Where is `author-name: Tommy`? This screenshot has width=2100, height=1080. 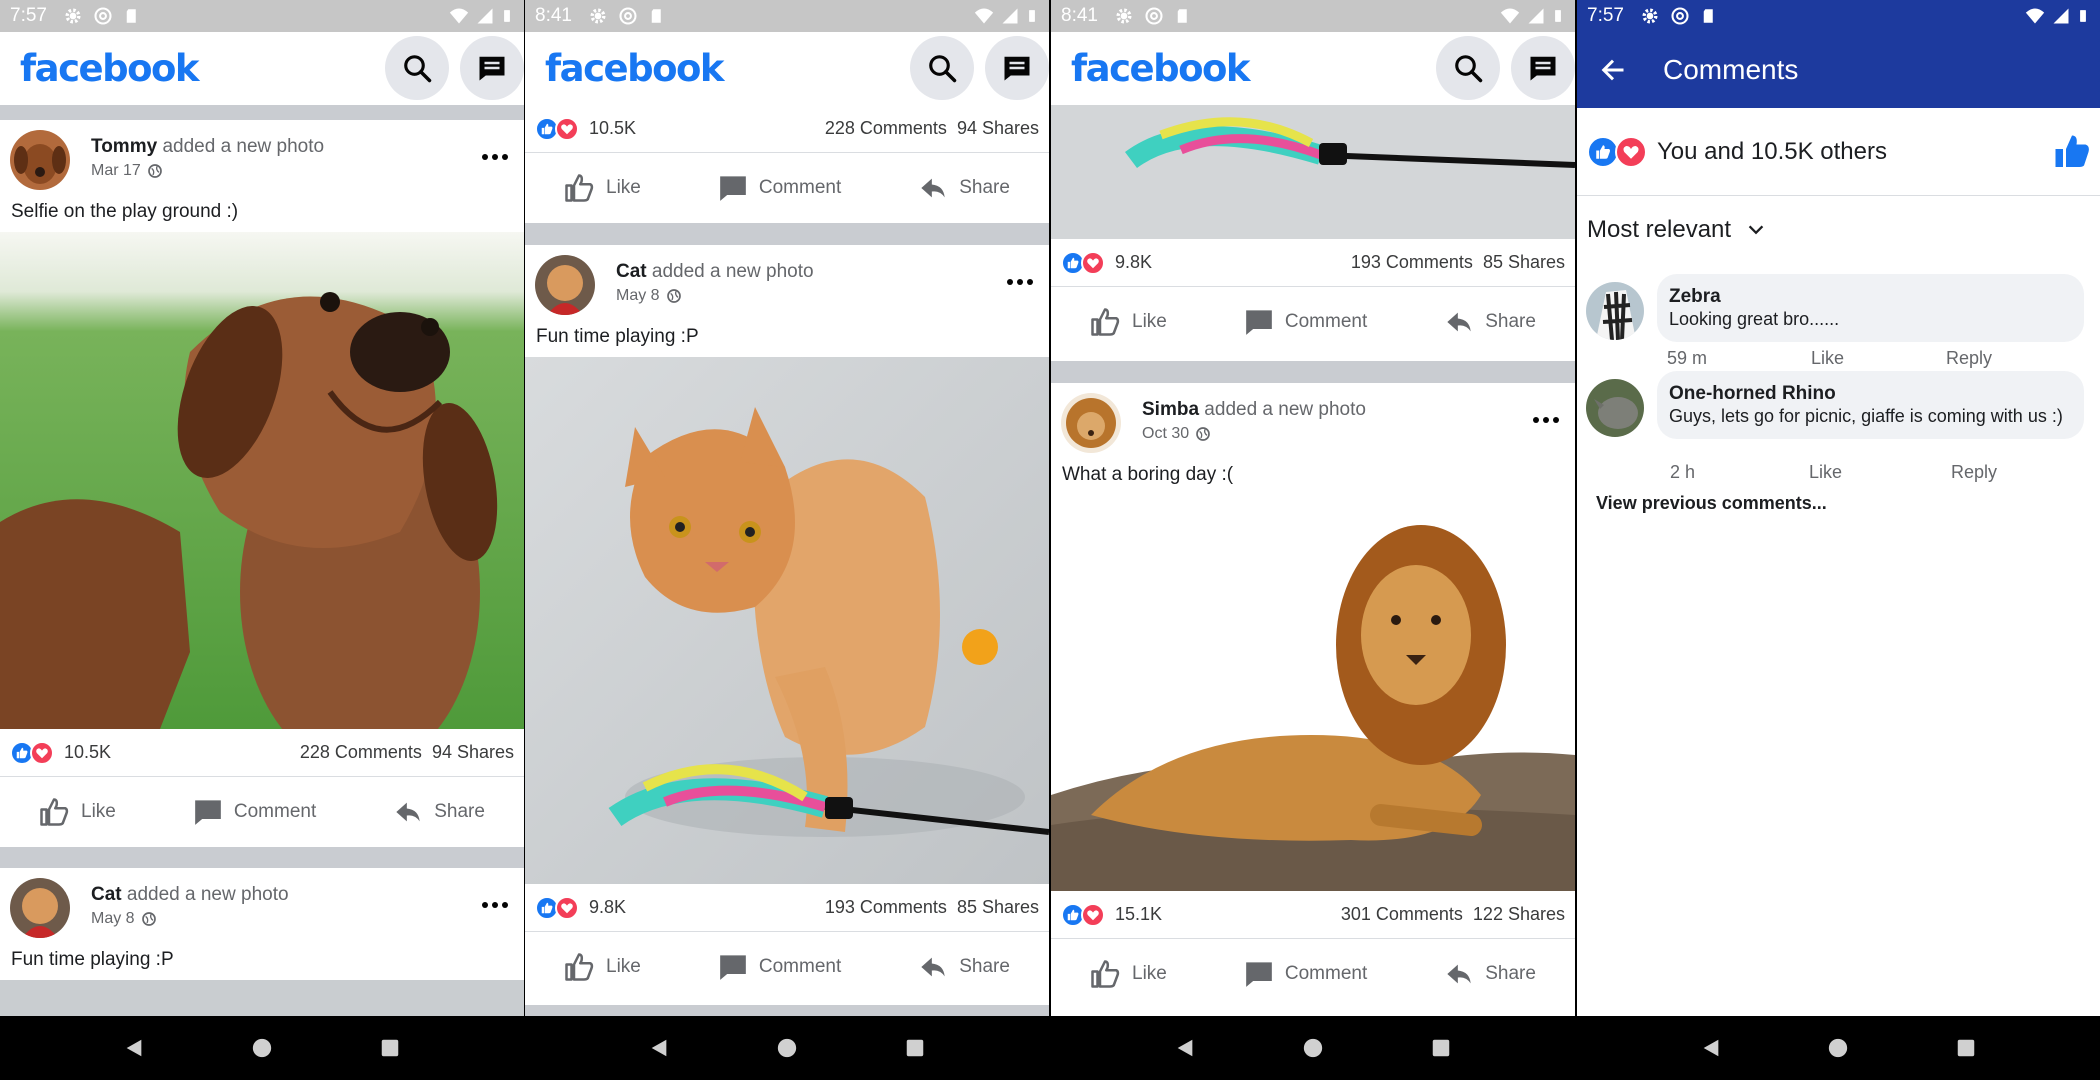 author-name: Tommy is located at coordinates (124, 146).